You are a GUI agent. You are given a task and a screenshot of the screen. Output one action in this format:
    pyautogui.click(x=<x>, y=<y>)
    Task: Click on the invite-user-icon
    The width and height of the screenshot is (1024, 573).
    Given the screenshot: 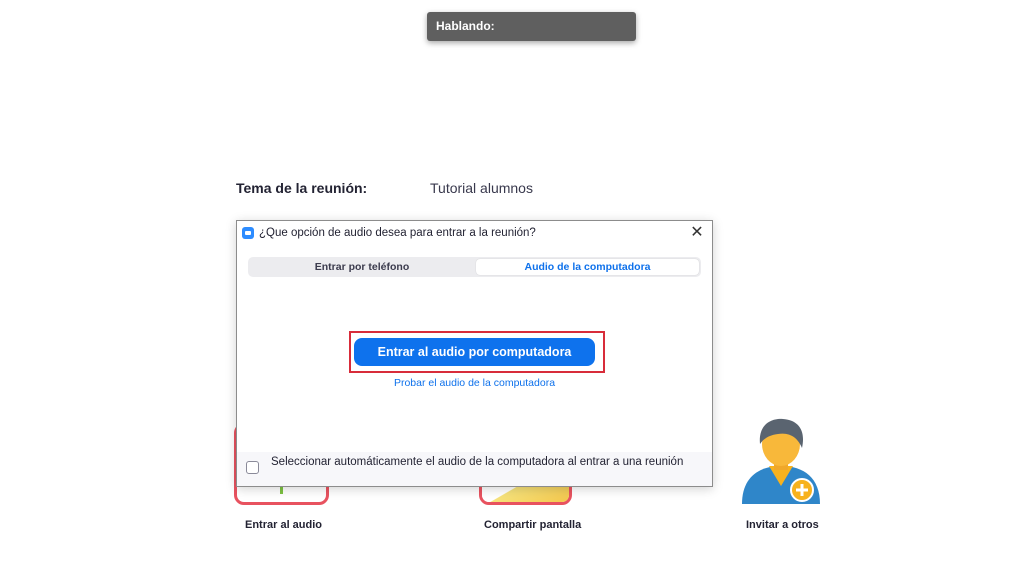 What is the action you would take?
    pyautogui.click(x=781, y=461)
    